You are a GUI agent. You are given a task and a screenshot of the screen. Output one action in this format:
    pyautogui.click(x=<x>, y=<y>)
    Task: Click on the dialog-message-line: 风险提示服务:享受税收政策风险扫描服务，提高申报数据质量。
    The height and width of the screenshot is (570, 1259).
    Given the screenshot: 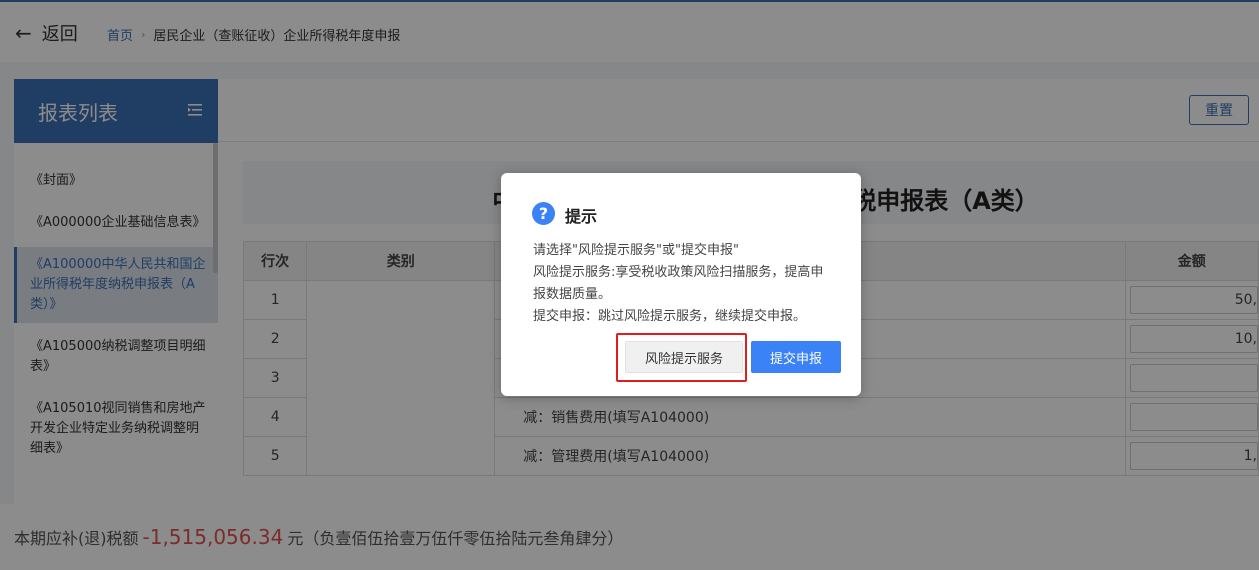 What is the action you would take?
    pyautogui.click(x=678, y=283)
    